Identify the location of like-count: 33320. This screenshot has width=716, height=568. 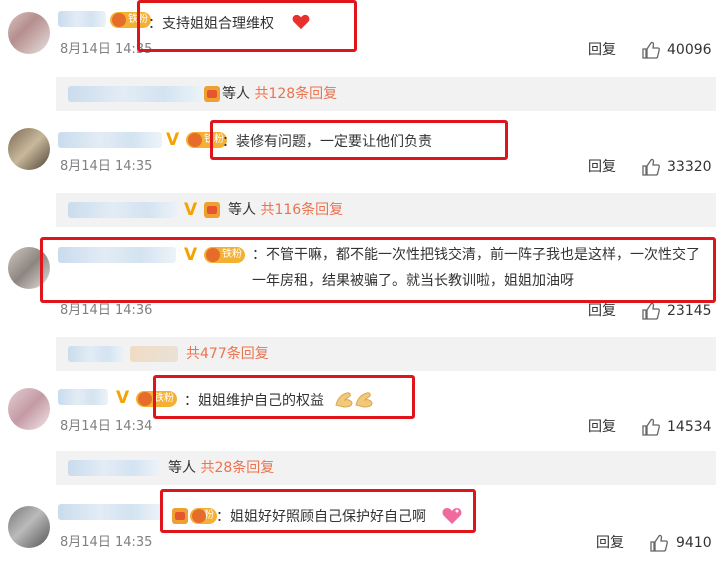
(689, 167).